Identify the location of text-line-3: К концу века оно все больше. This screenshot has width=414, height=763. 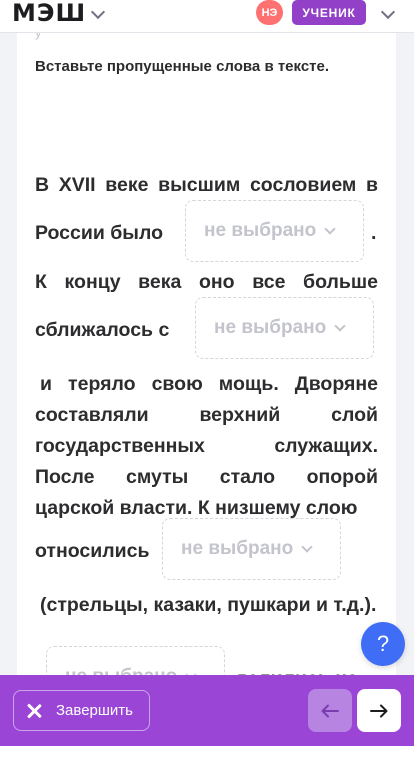
(206, 282).